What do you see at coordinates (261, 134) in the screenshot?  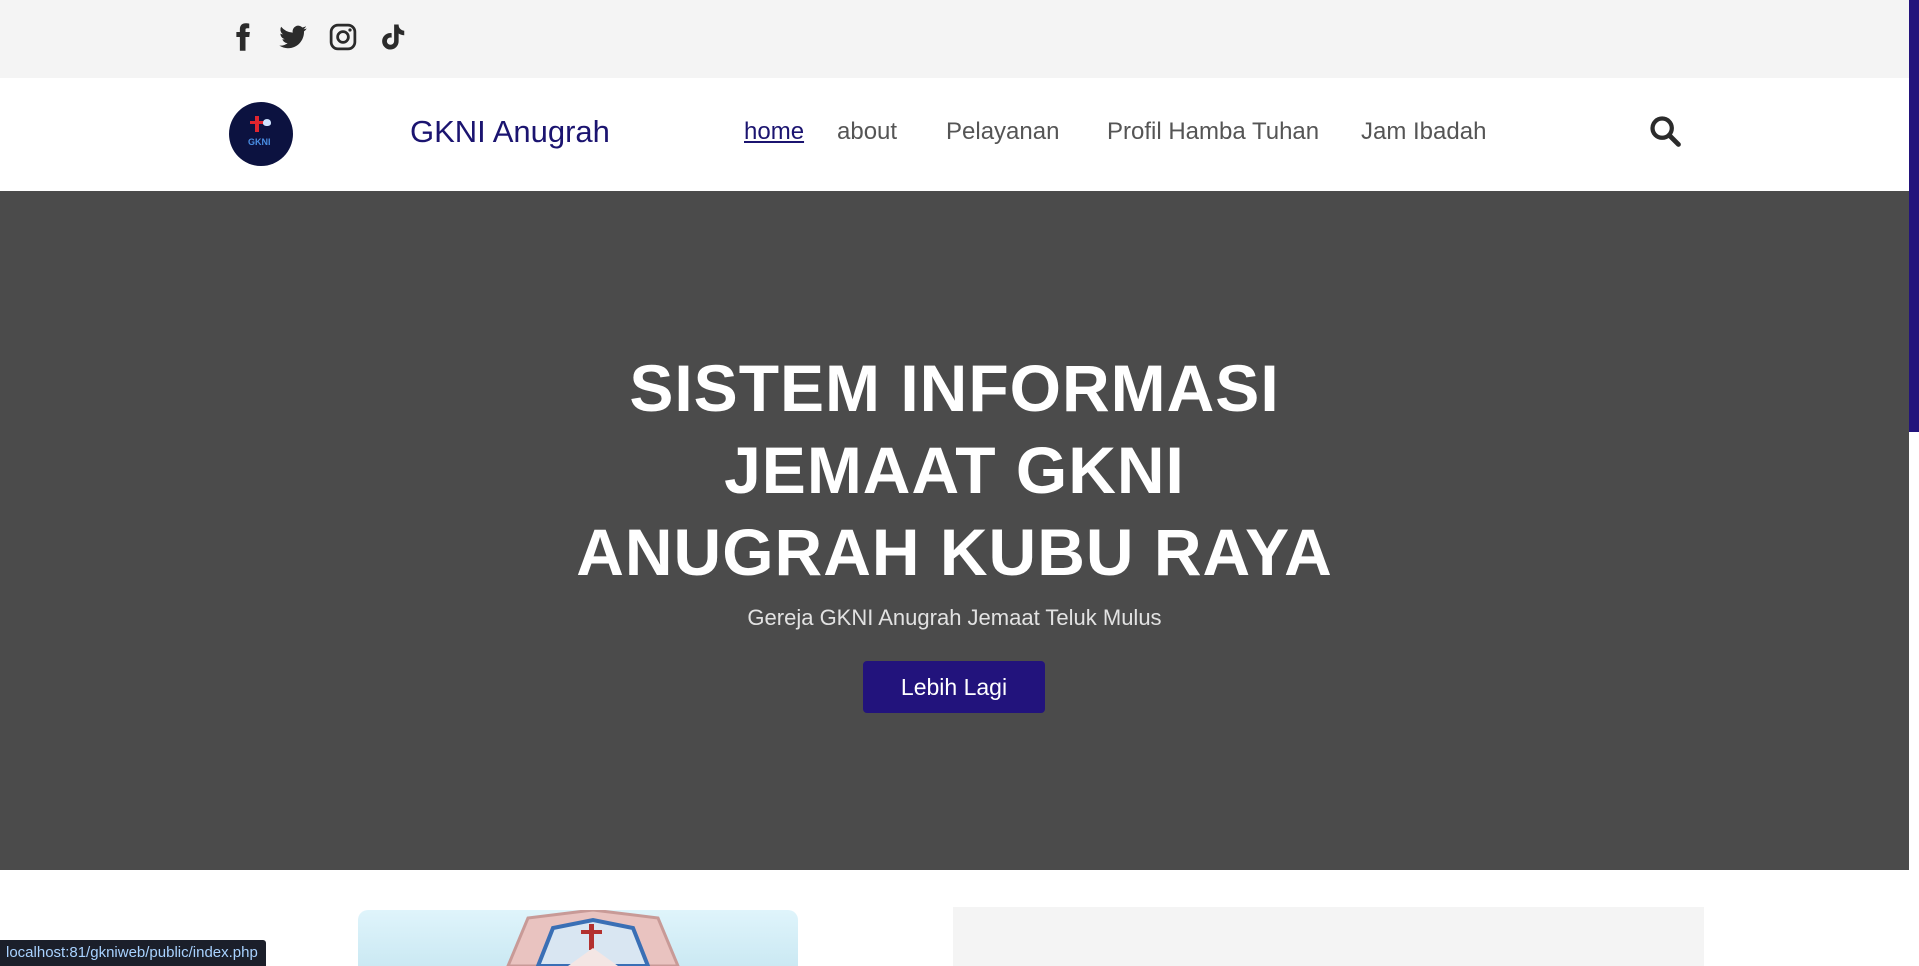 I see `church-logo: GKNI` at bounding box center [261, 134].